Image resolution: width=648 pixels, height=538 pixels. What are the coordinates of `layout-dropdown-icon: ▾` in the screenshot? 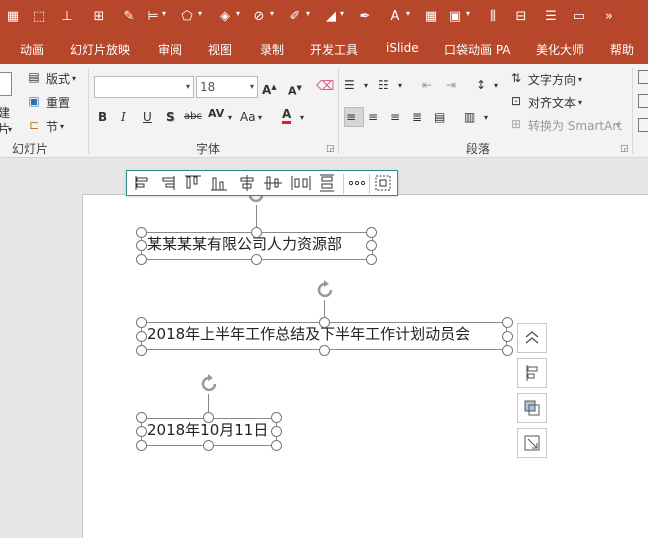 It's located at (74, 79).